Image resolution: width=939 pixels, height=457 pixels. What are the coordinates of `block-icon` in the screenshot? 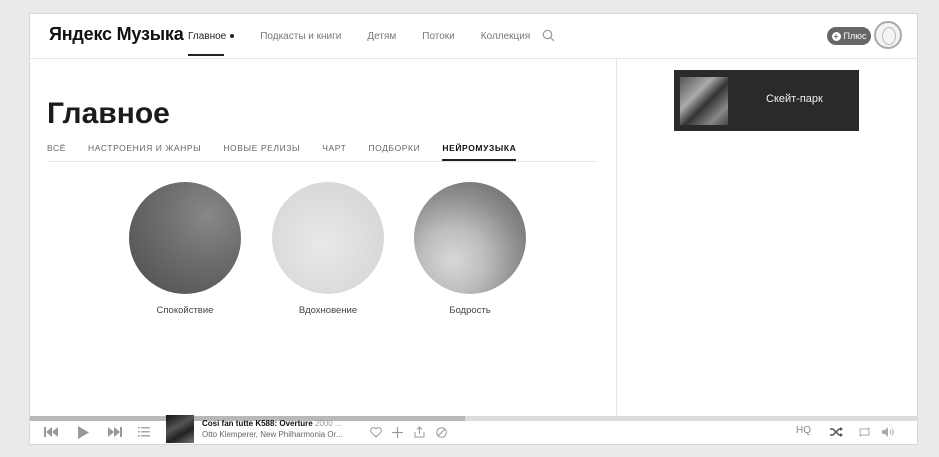 It's located at (441, 432).